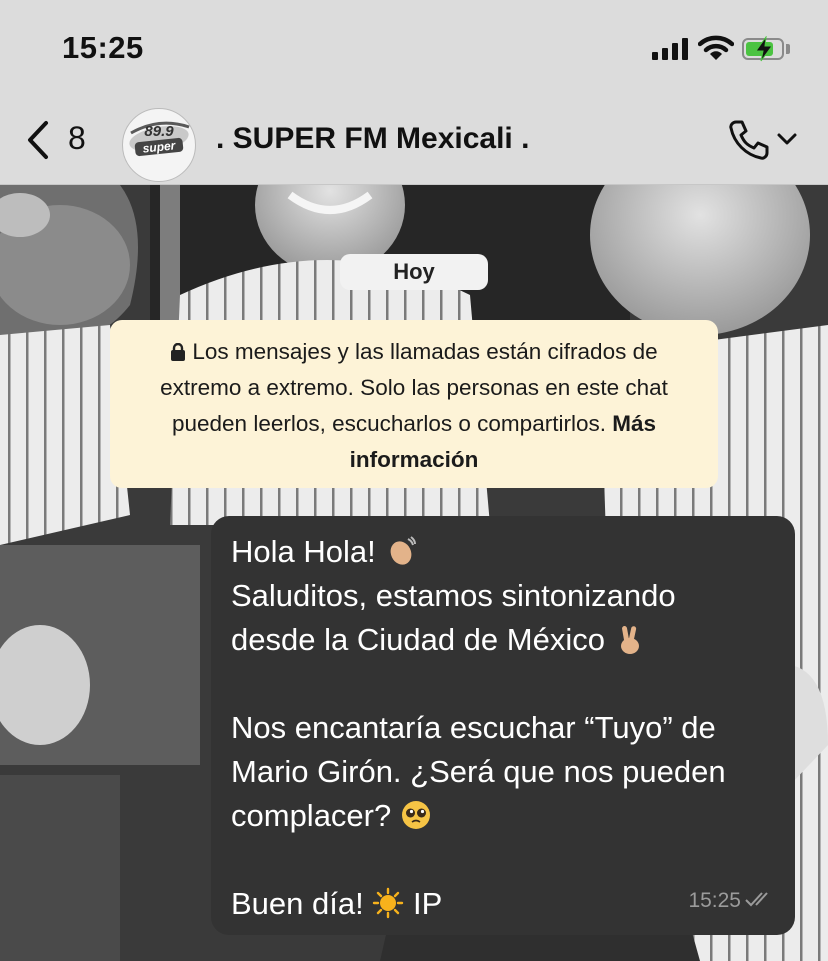 The image size is (828, 961). I want to click on super-fm-logo: 89.9 super, so click(159, 139).